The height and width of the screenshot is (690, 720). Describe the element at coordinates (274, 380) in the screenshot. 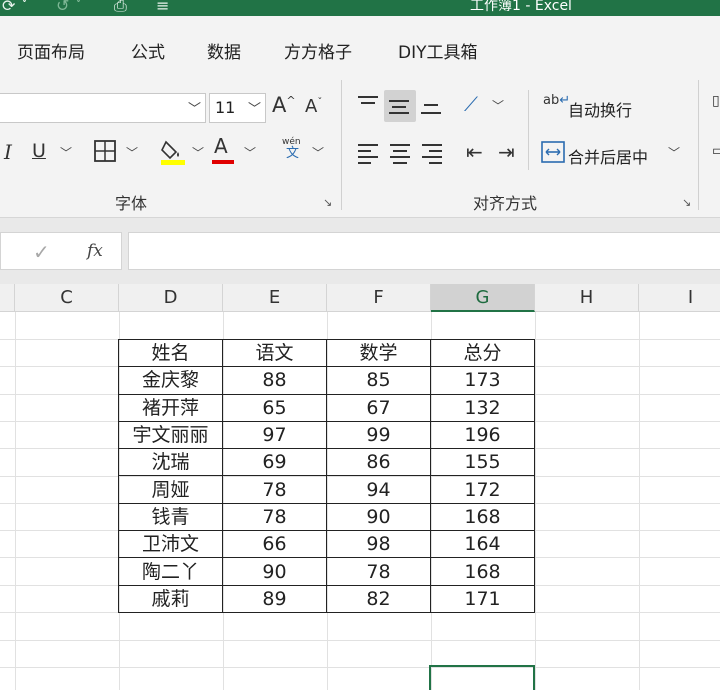

I see `table-cell: 88` at that location.